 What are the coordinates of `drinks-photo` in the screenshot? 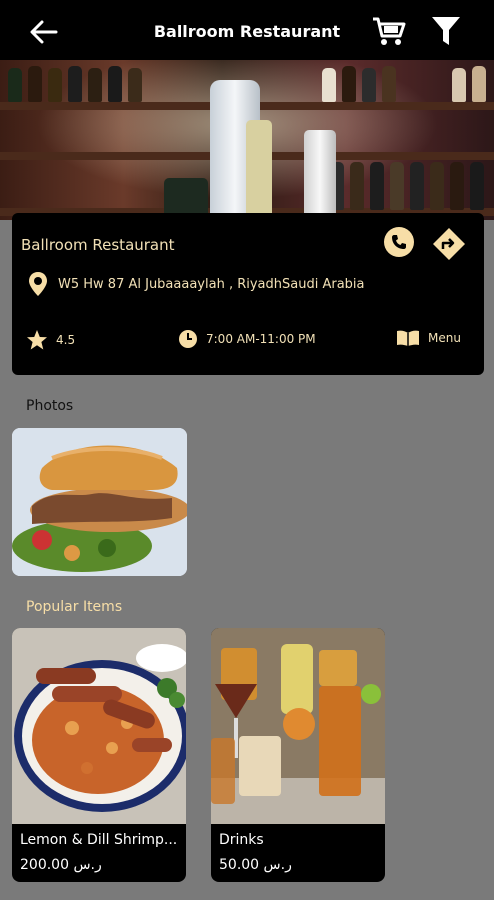 It's located at (298, 726).